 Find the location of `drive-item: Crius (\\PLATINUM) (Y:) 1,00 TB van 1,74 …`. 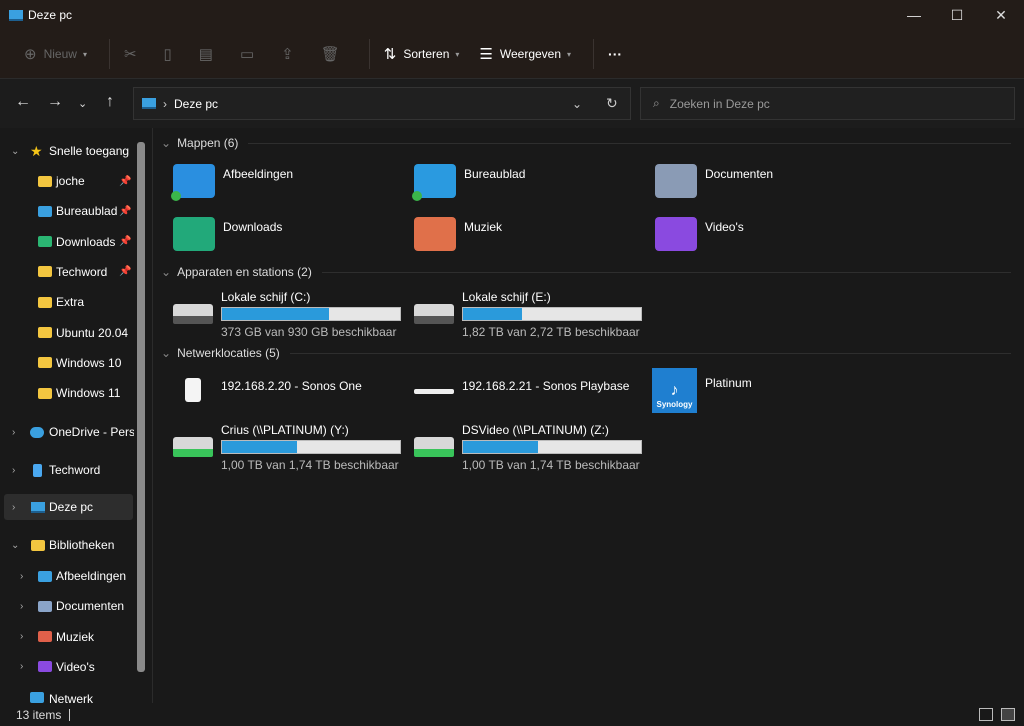

drive-item: Crius (\\PLATINUM) (Y:) 1,00 TB van 1,74 … is located at coordinates (293, 448).